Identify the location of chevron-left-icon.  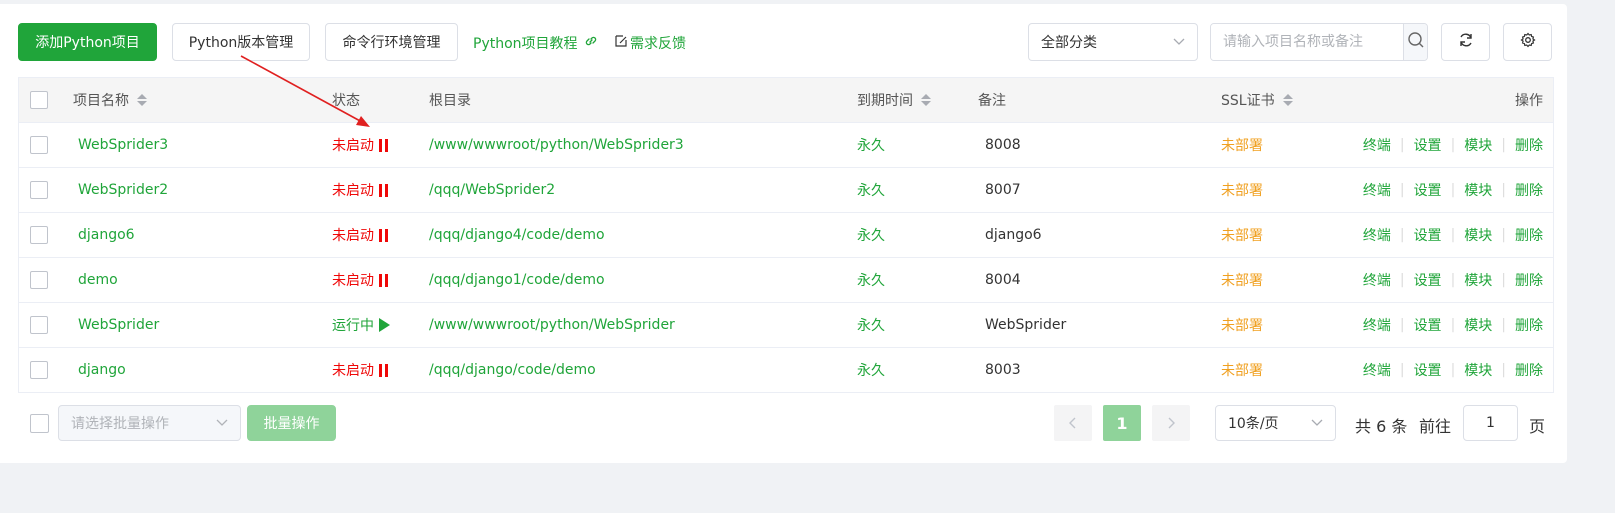
(1073, 423).